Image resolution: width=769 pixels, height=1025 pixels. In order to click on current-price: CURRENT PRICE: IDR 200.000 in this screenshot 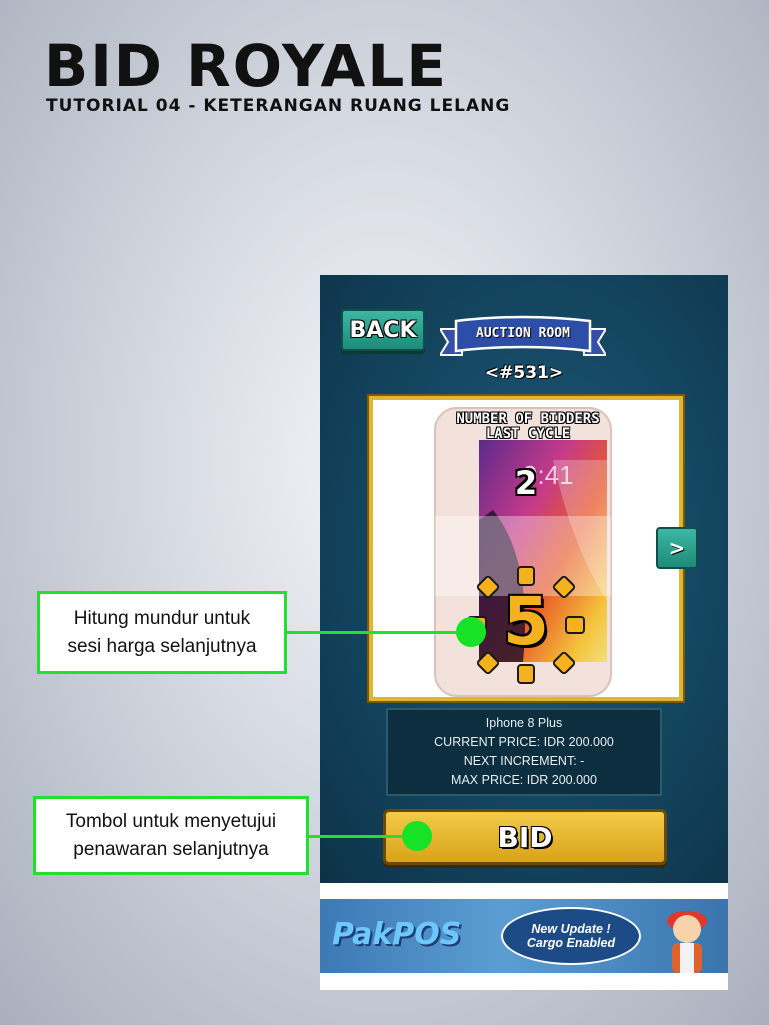, I will do `click(524, 742)`.